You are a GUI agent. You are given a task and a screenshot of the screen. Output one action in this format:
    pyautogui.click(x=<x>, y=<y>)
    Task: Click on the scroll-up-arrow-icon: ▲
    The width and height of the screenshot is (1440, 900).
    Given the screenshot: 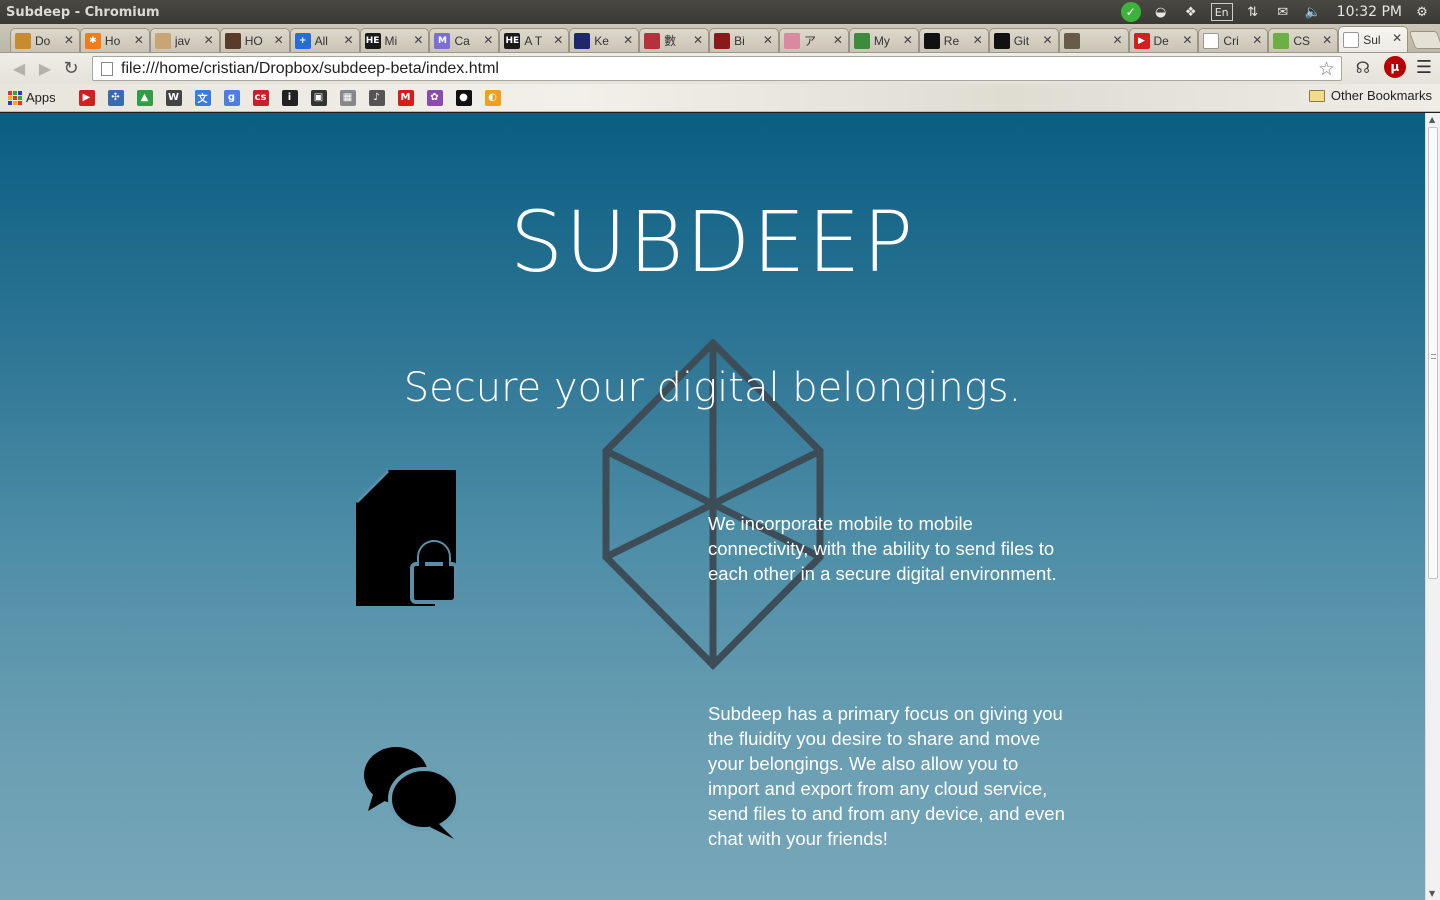 What is the action you would take?
    pyautogui.click(x=1432, y=119)
    